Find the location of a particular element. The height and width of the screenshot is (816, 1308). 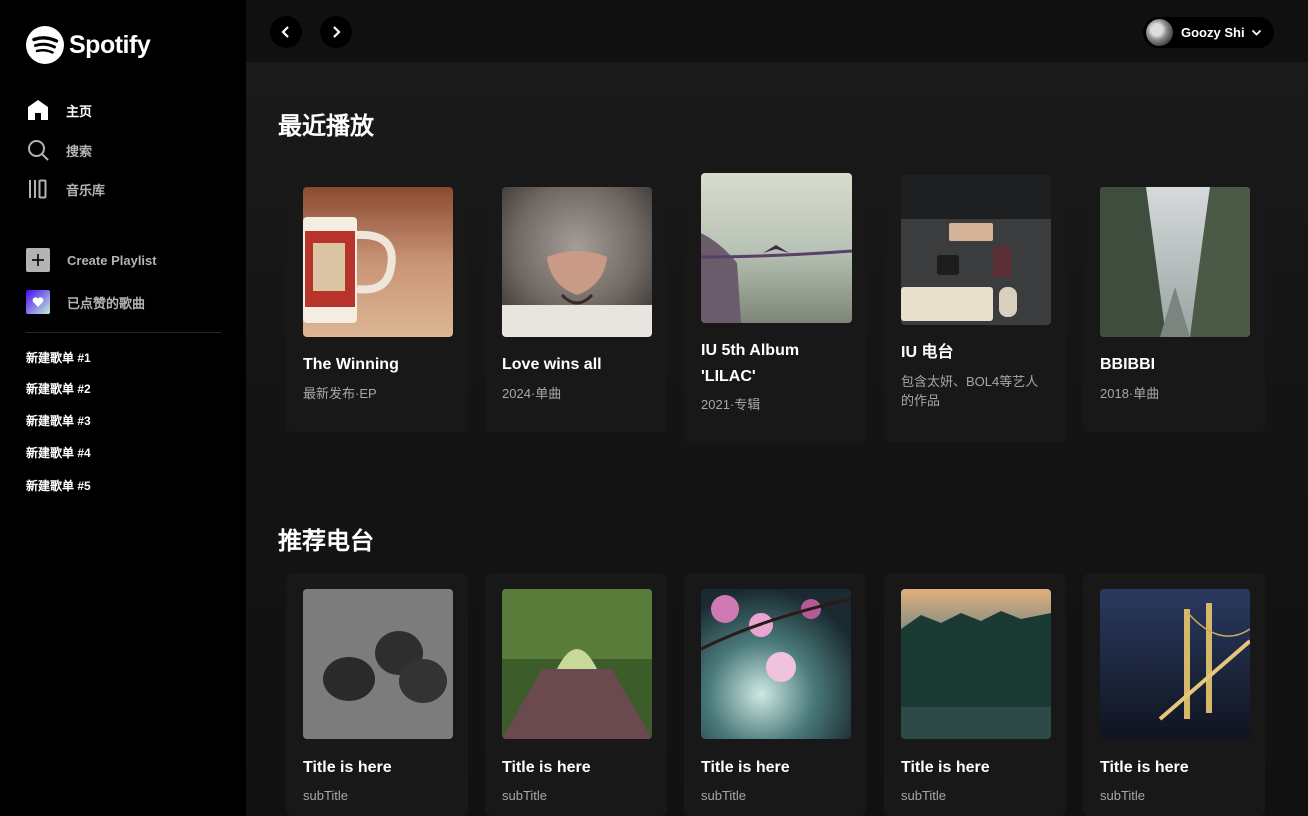

album-art-foggy-tree-road is located at coordinates (1175, 262).